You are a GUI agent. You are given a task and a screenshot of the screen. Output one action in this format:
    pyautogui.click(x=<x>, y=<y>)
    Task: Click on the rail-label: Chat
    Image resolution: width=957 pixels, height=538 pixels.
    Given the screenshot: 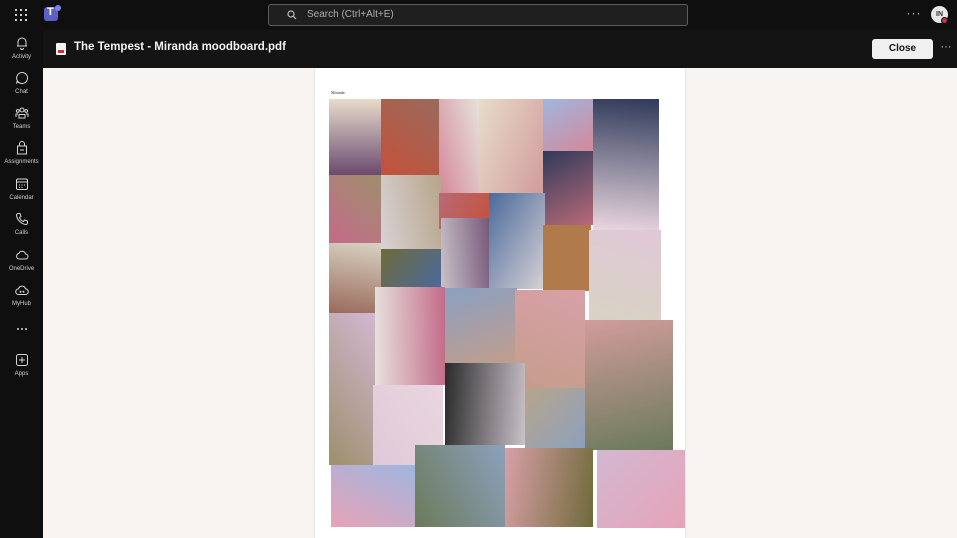 What is the action you would take?
    pyautogui.click(x=21, y=92)
    